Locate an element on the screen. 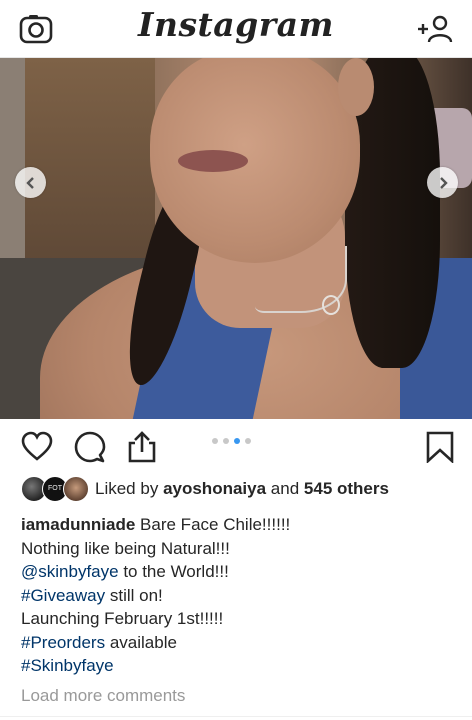 The width and height of the screenshot is (472, 720). caption-text: to the World!!! is located at coordinates (176, 571).